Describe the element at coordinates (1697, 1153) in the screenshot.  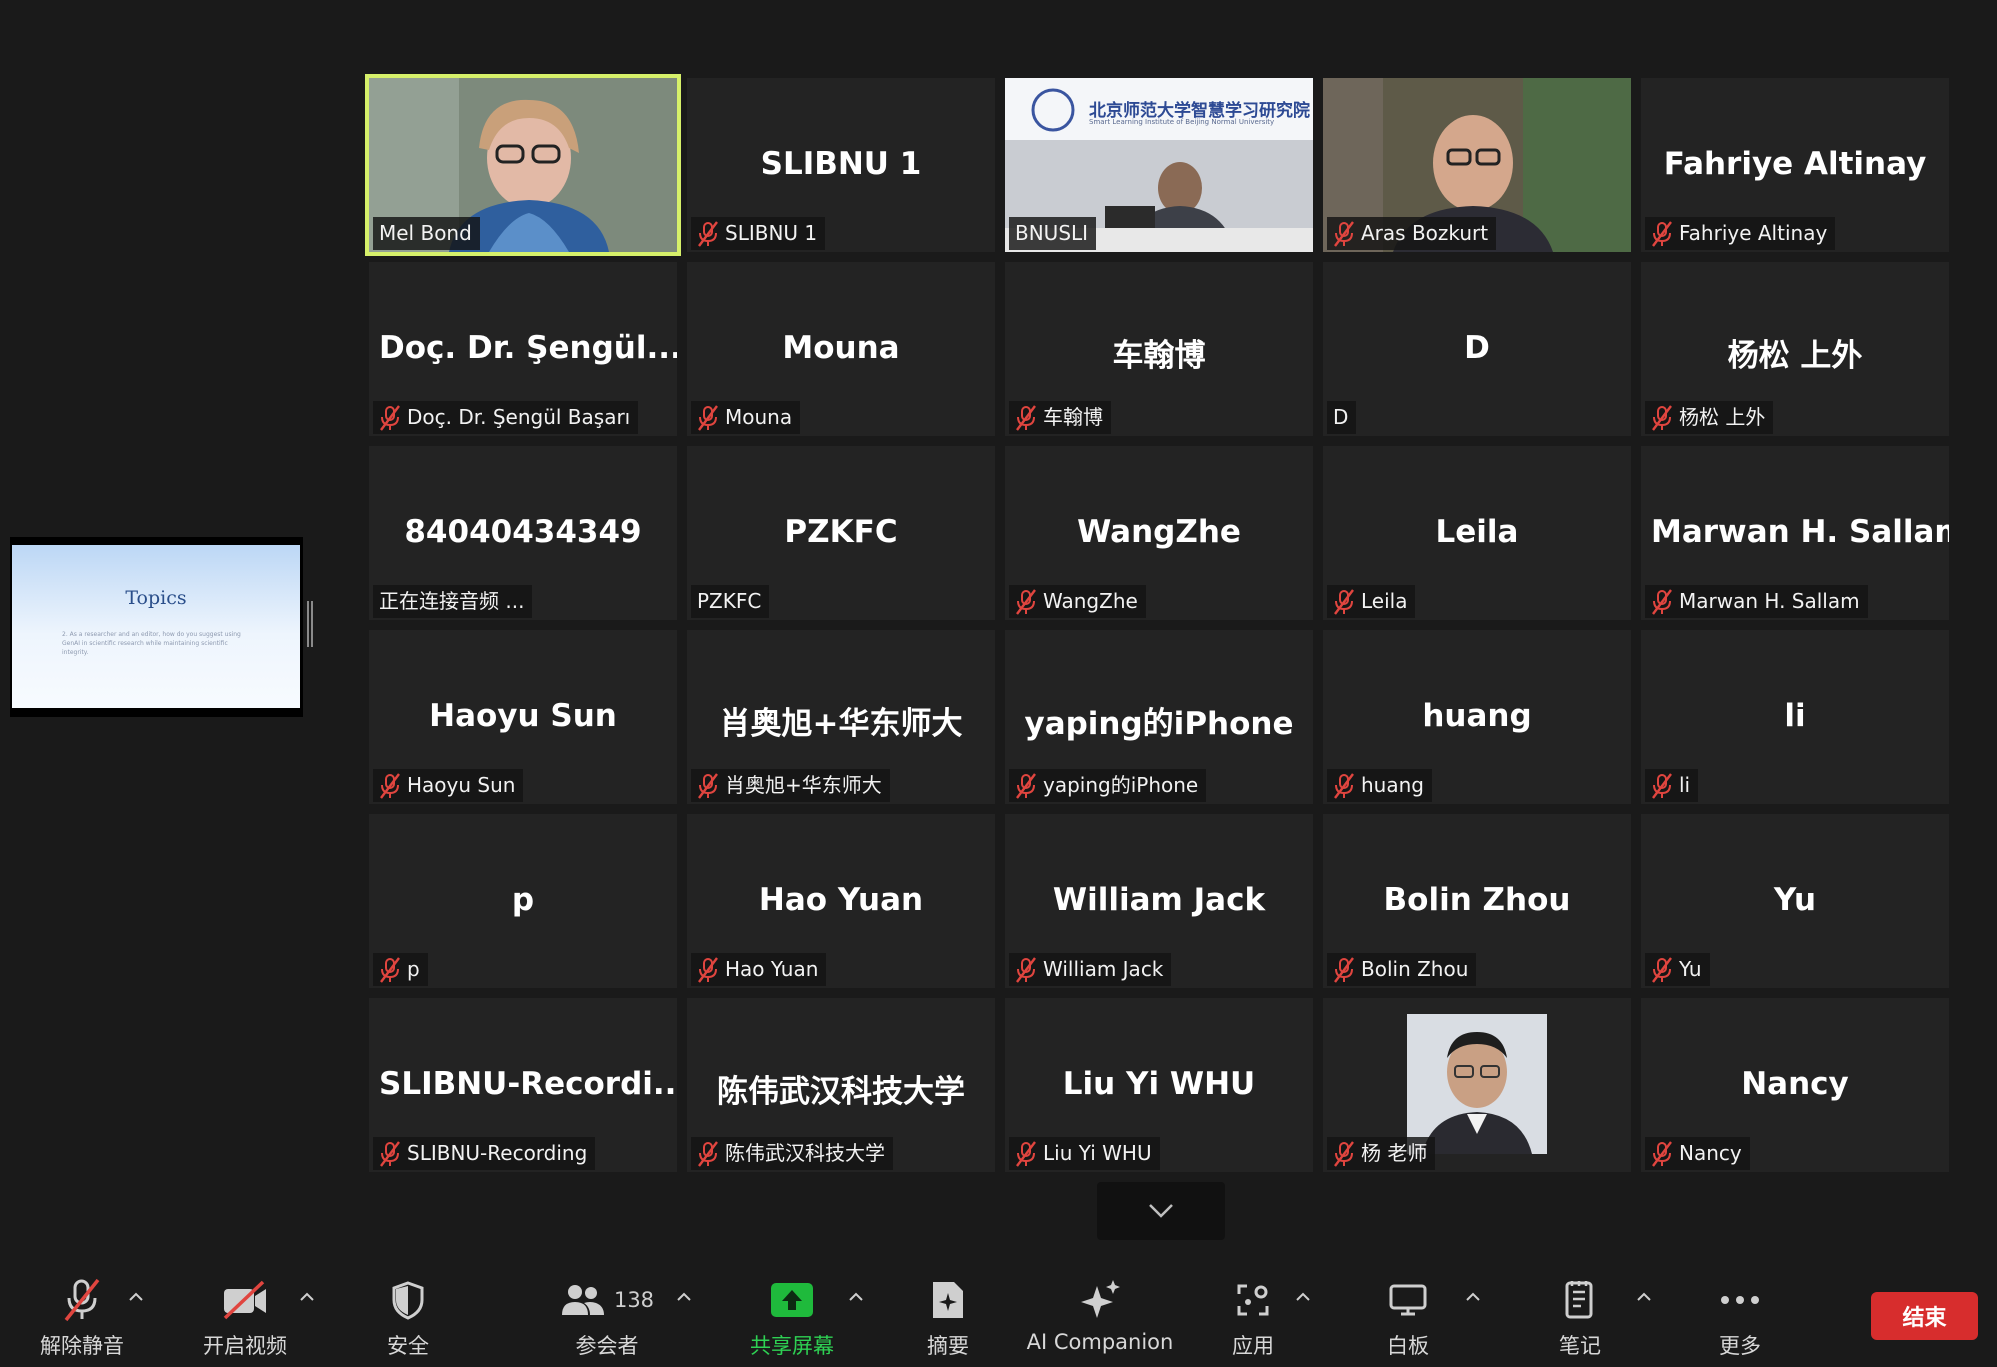
I see `participant-name-label: Nancy` at that location.